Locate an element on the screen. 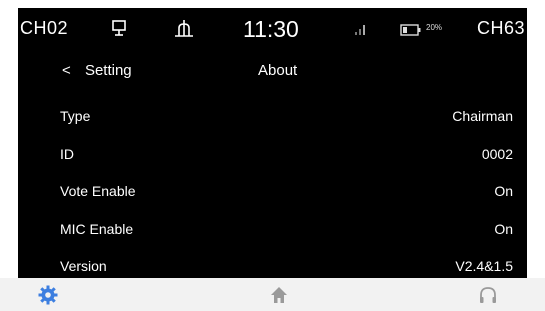 The height and width of the screenshot is (311, 545). status-bar: CH02 11:30 20% CH63 is located at coordinates (272, 30).